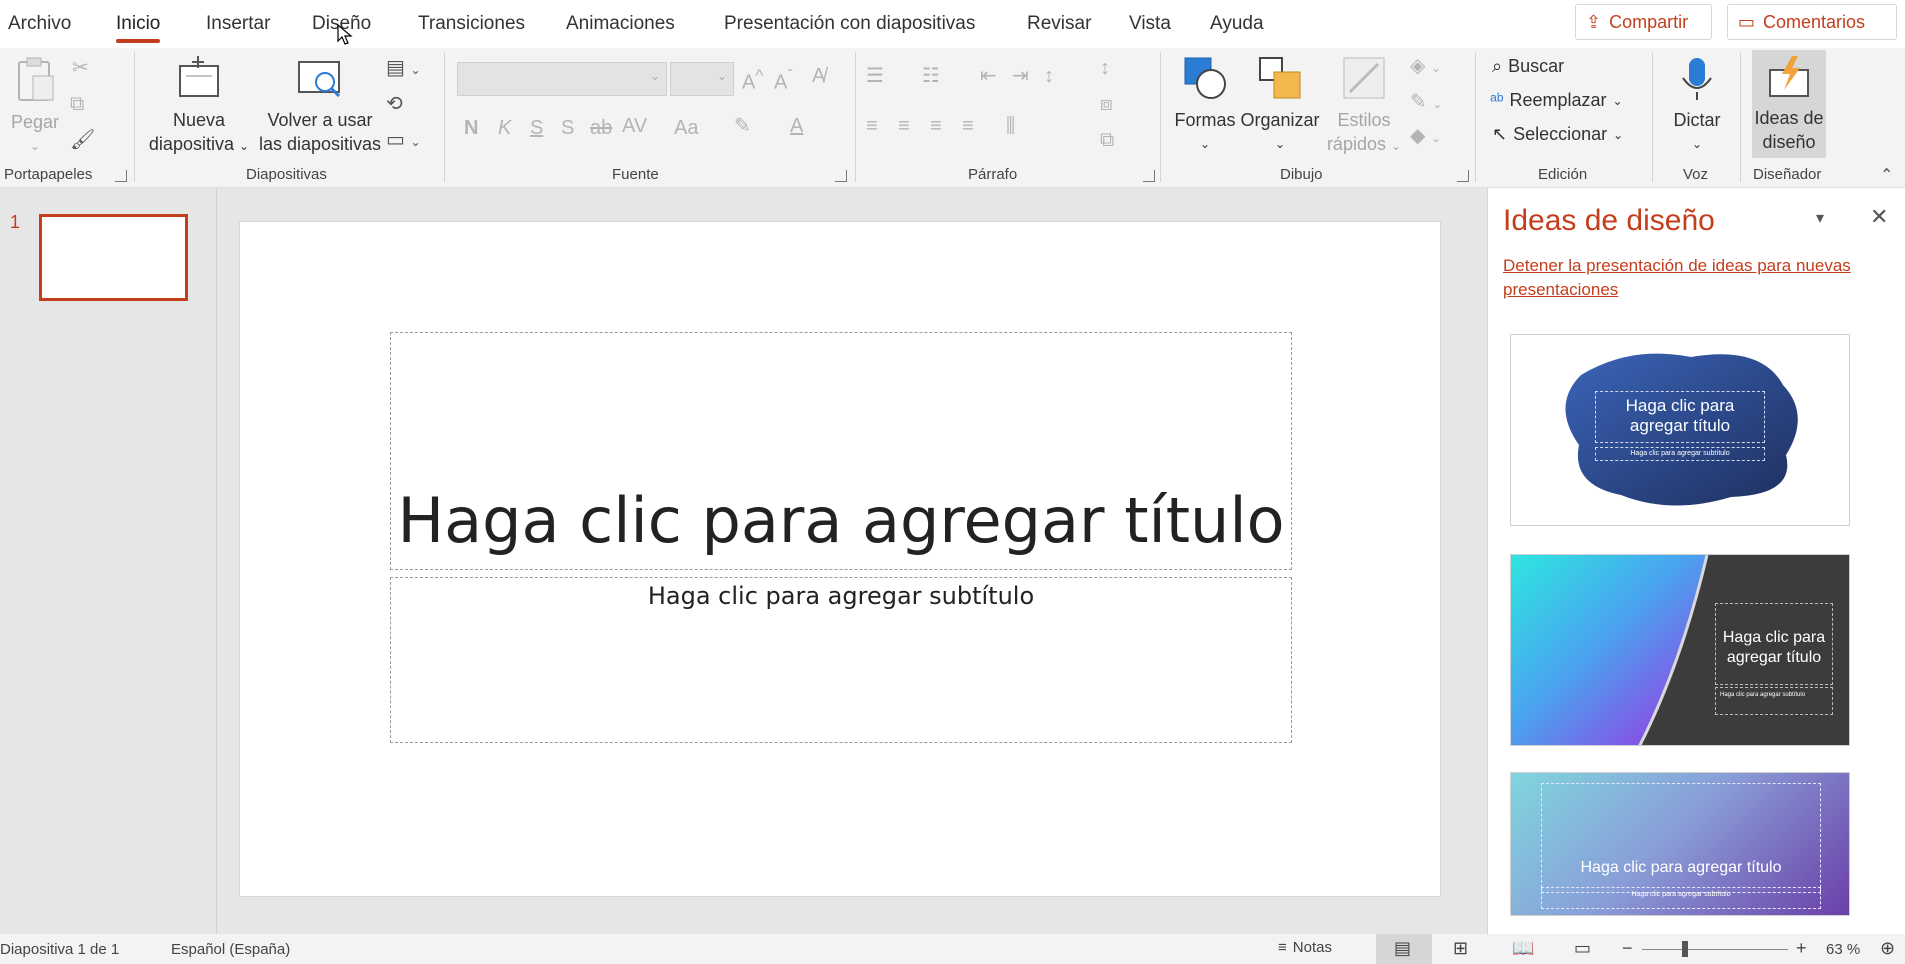 This screenshot has height=964, width=1905. What do you see at coordinates (1715, 949) in the screenshot?
I see `zoom-slider` at bounding box center [1715, 949].